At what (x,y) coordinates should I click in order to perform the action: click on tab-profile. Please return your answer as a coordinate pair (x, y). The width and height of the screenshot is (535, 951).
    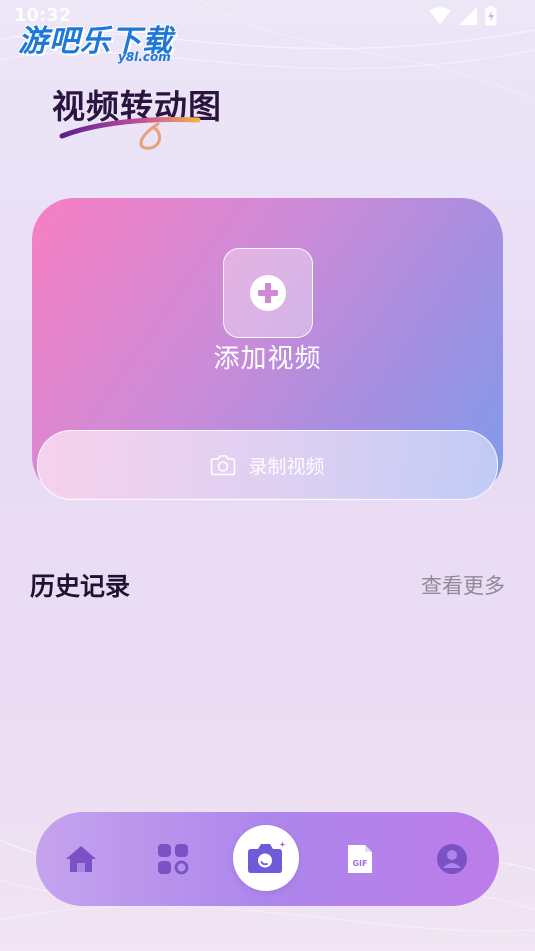
    Looking at the image, I should click on (452, 859).